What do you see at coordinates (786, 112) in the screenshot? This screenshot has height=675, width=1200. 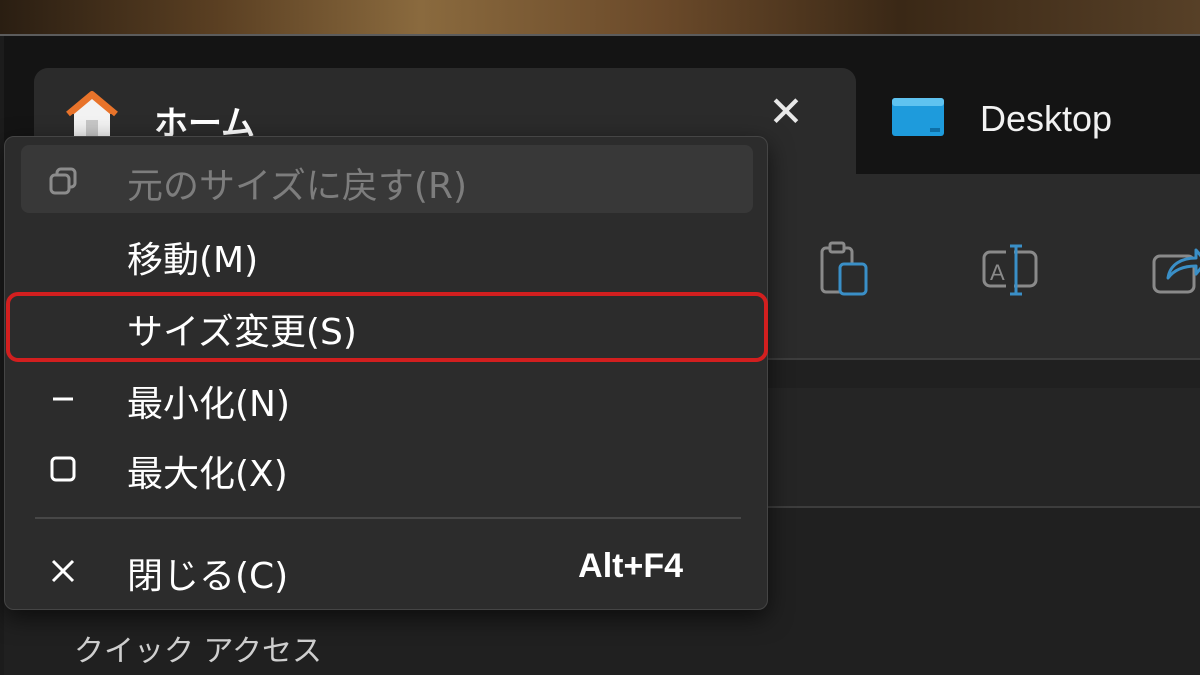 I see `close-tab-button: ✕` at bounding box center [786, 112].